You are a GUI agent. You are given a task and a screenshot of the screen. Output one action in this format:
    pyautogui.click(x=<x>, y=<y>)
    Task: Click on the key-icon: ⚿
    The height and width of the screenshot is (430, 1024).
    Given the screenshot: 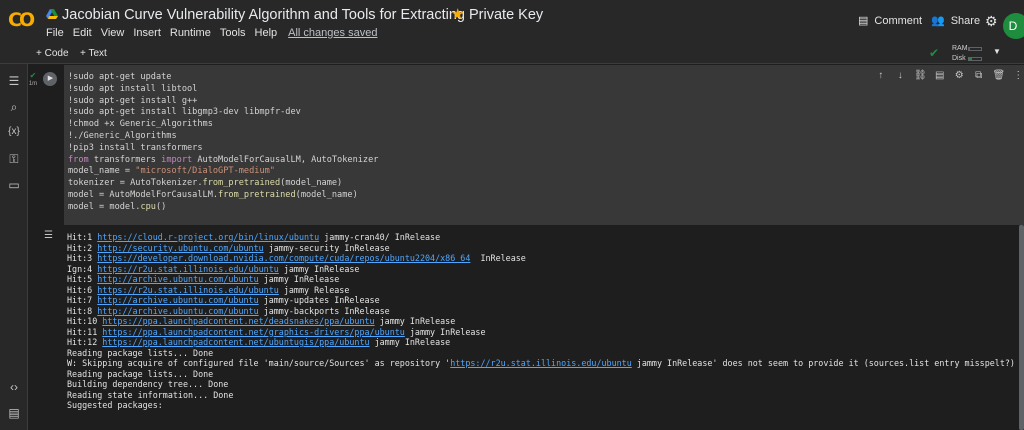 What is the action you would take?
    pyautogui.click(x=14, y=159)
    